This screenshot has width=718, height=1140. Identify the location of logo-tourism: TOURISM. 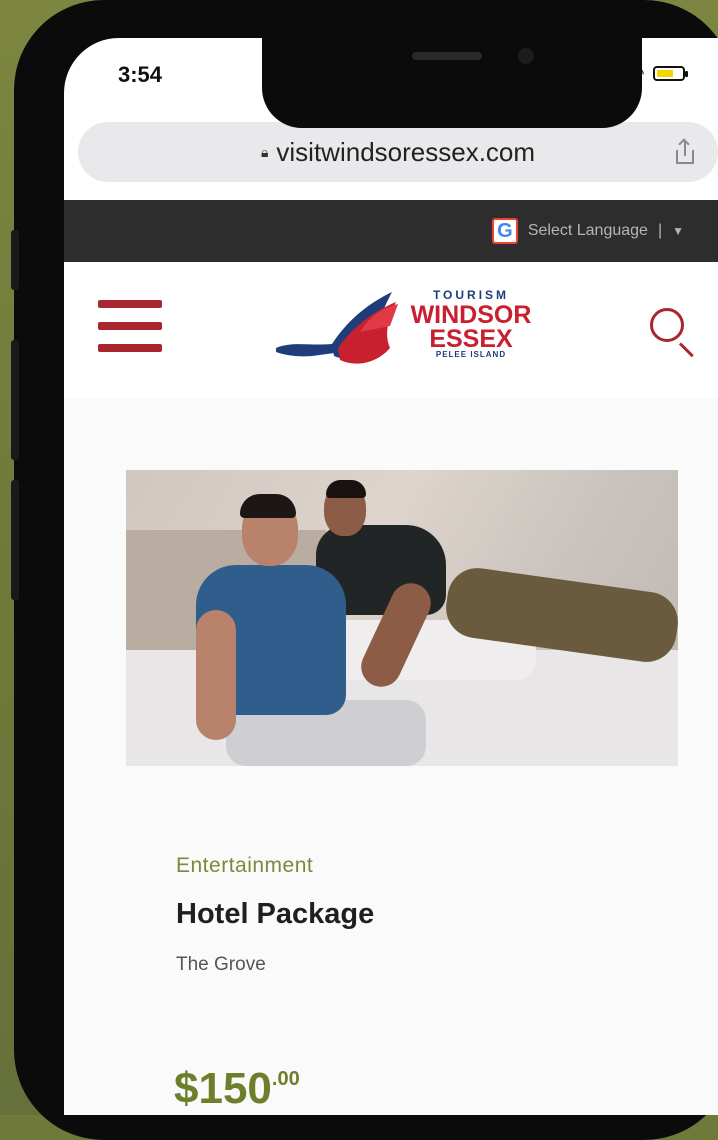
(471, 295).